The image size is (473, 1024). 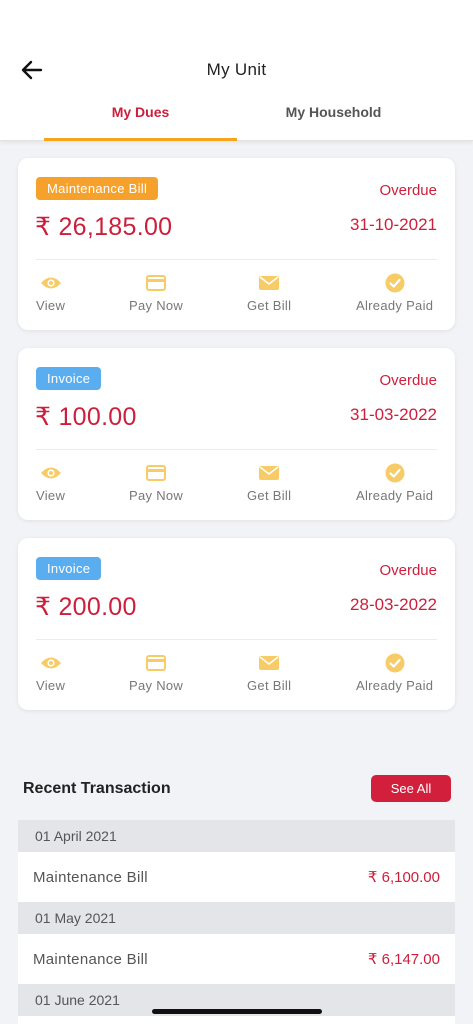 I want to click on transaction-date-header: 01 May 2021, so click(x=236, y=918).